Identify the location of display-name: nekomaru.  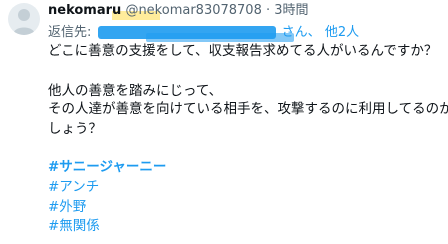
(84, 10).